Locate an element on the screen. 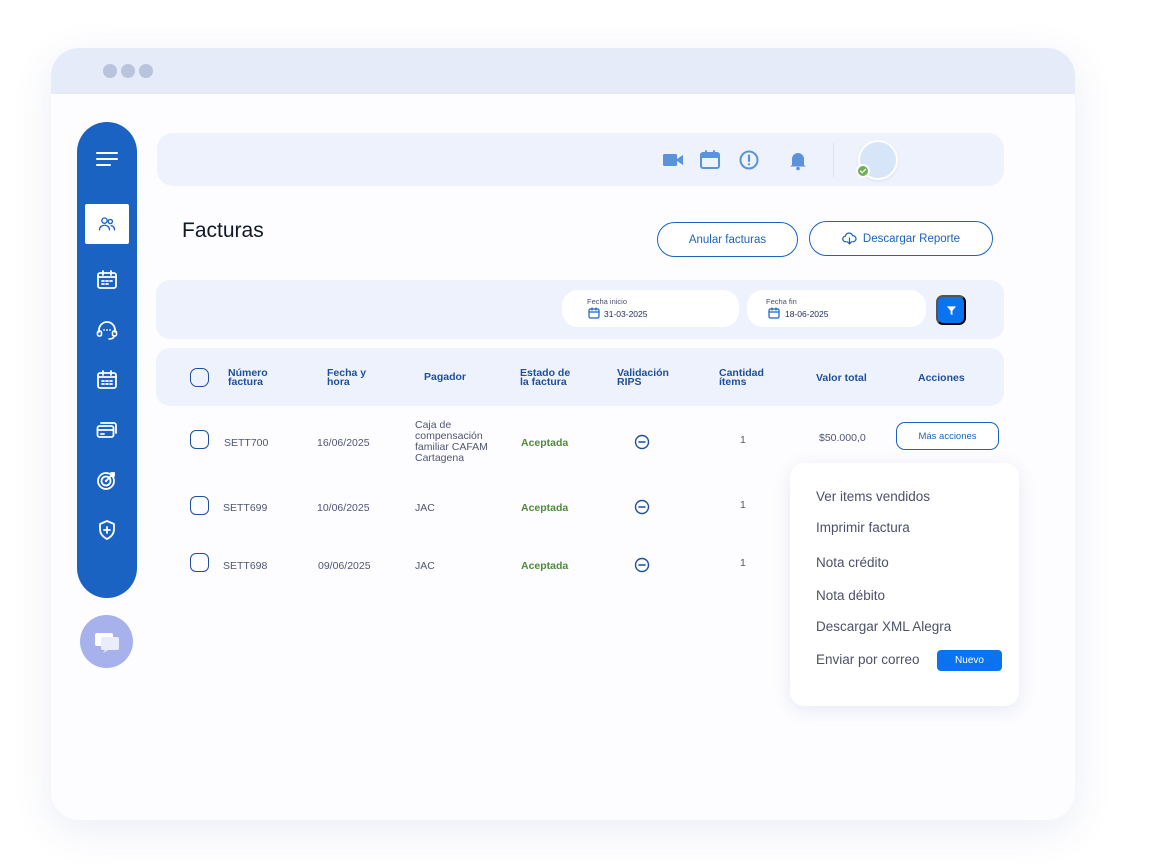  sidebar-item-calendar is located at coordinates (107, 280).